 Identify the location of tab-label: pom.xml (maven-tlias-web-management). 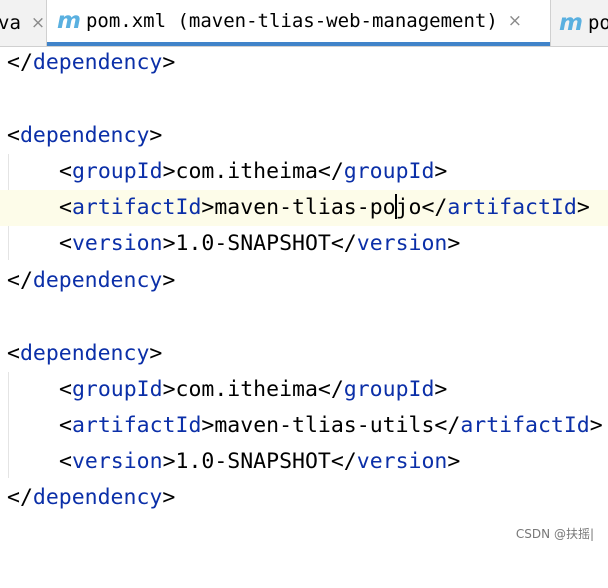
(291, 21).